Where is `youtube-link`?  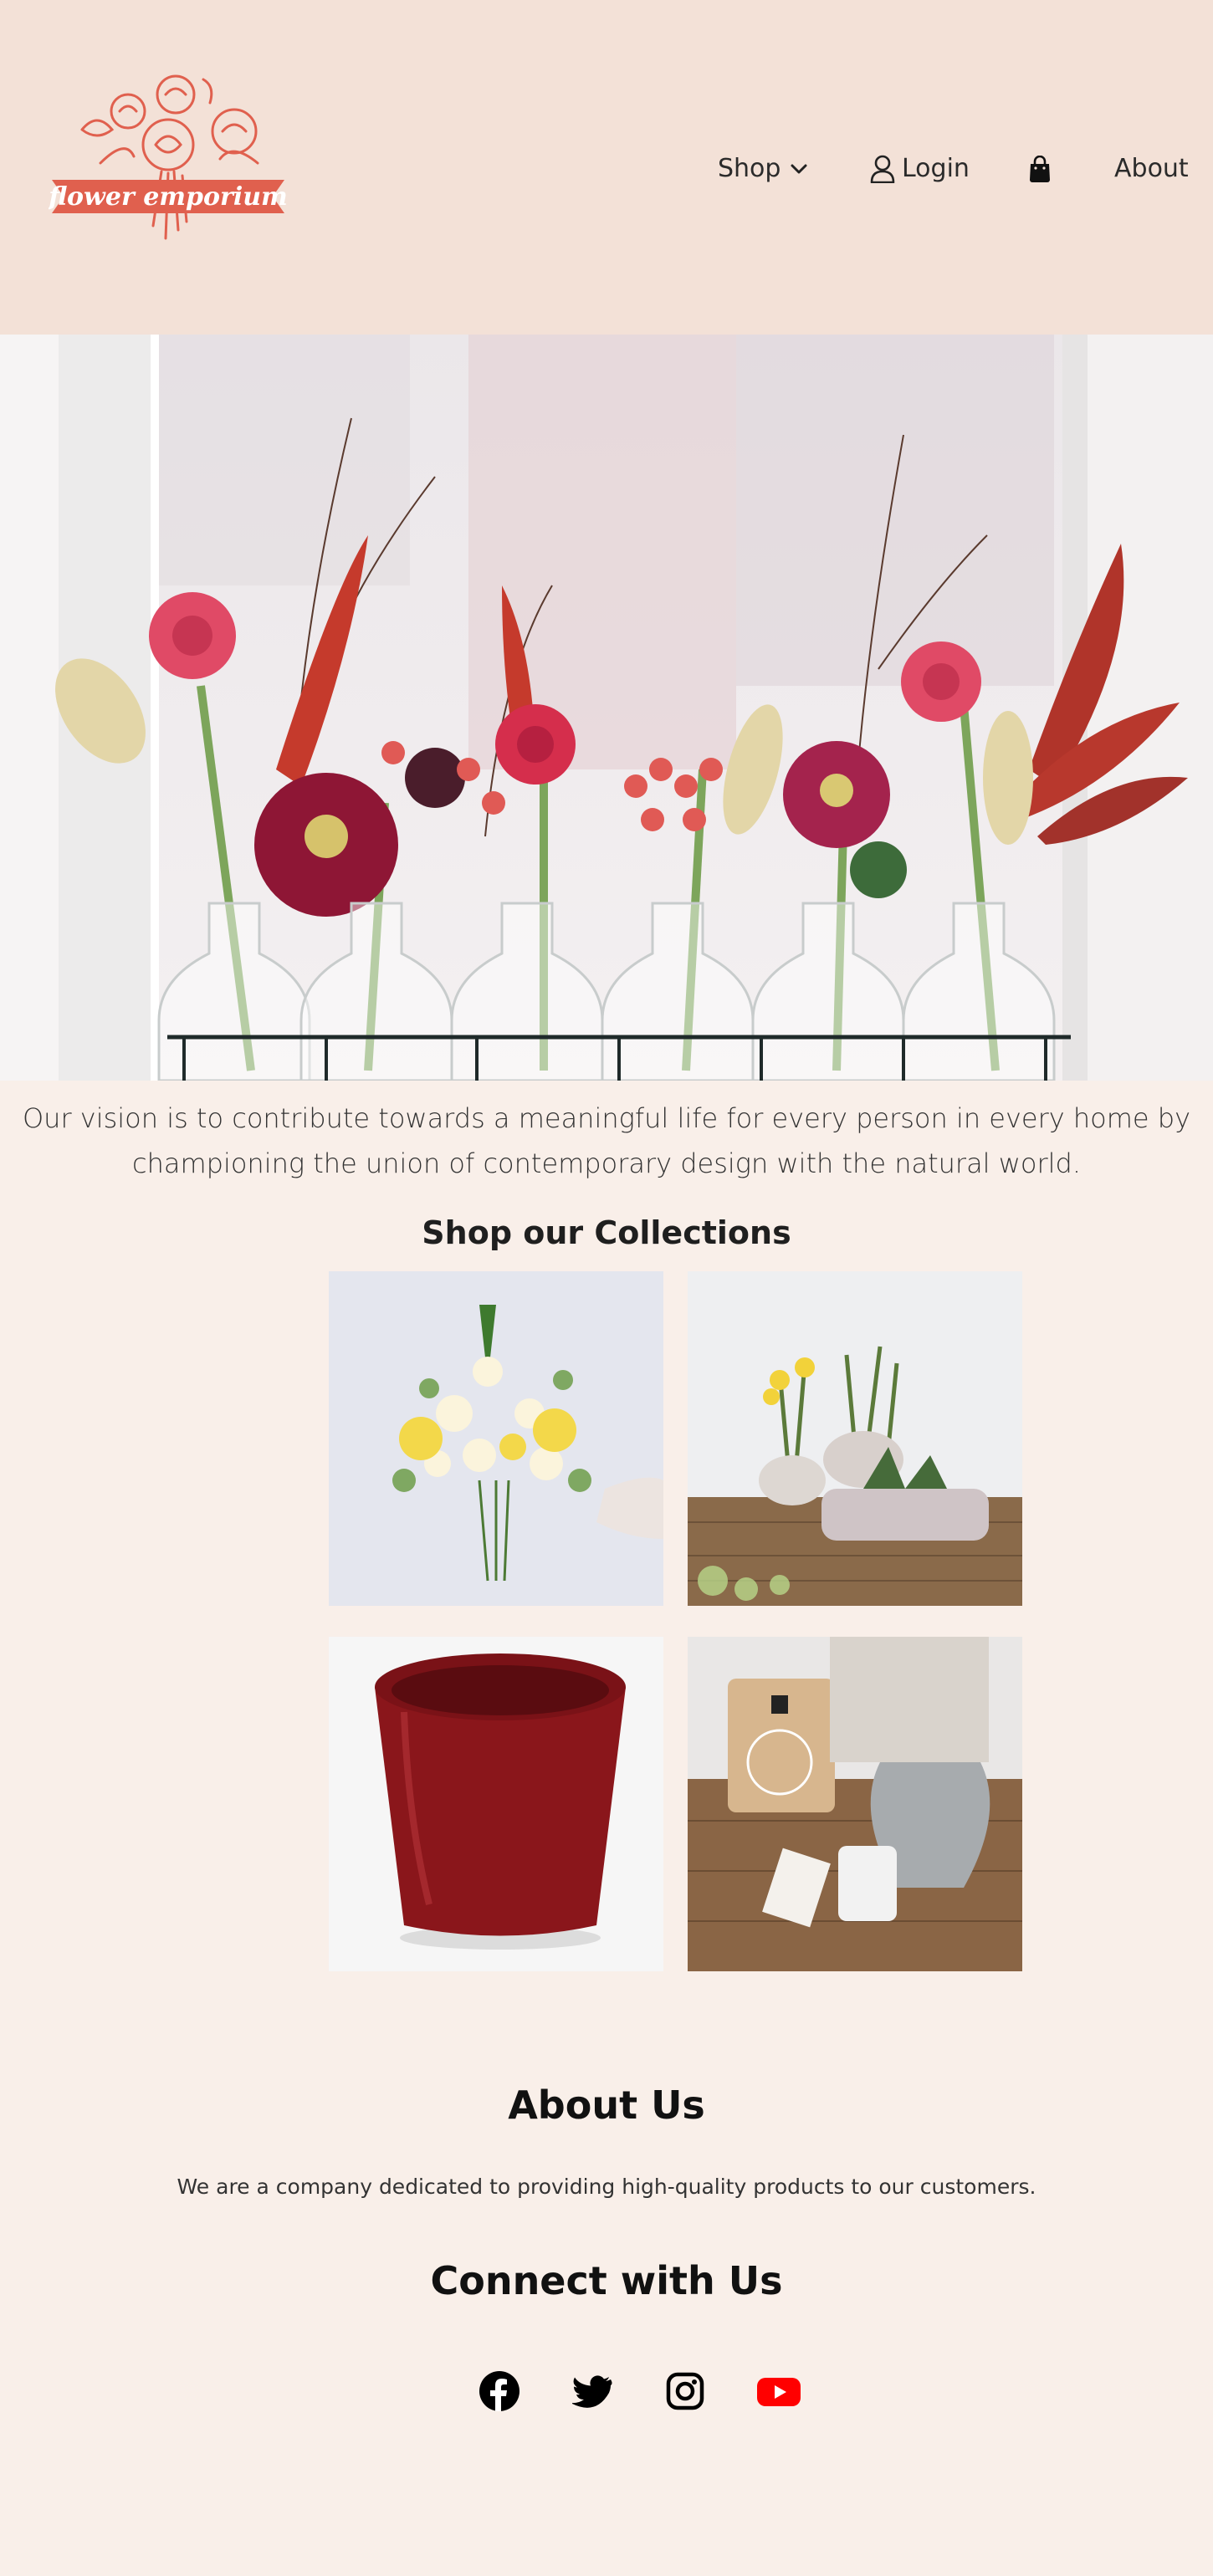
youtube-link is located at coordinates (778, 2391).